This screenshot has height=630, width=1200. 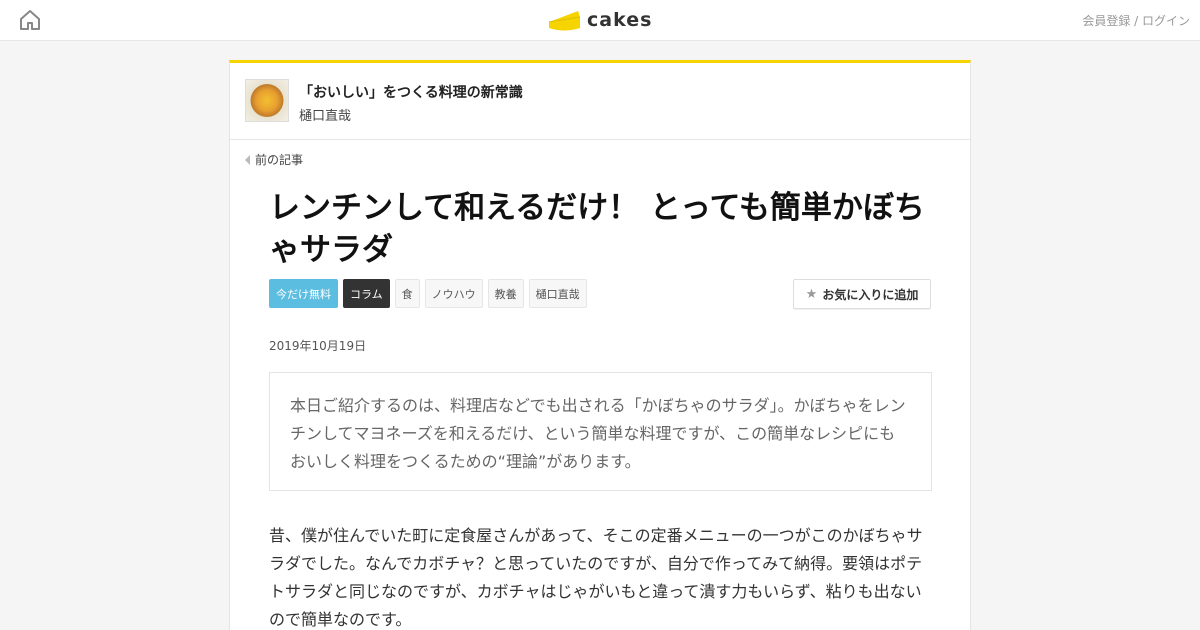 I want to click on tag-column: コラム, so click(x=366, y=293).